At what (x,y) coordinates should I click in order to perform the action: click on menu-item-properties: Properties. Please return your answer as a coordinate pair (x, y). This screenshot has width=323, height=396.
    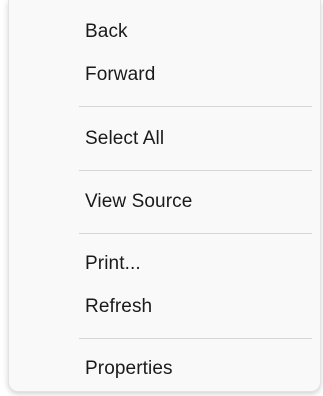
    Looking at the image, I should click on (164, 369).